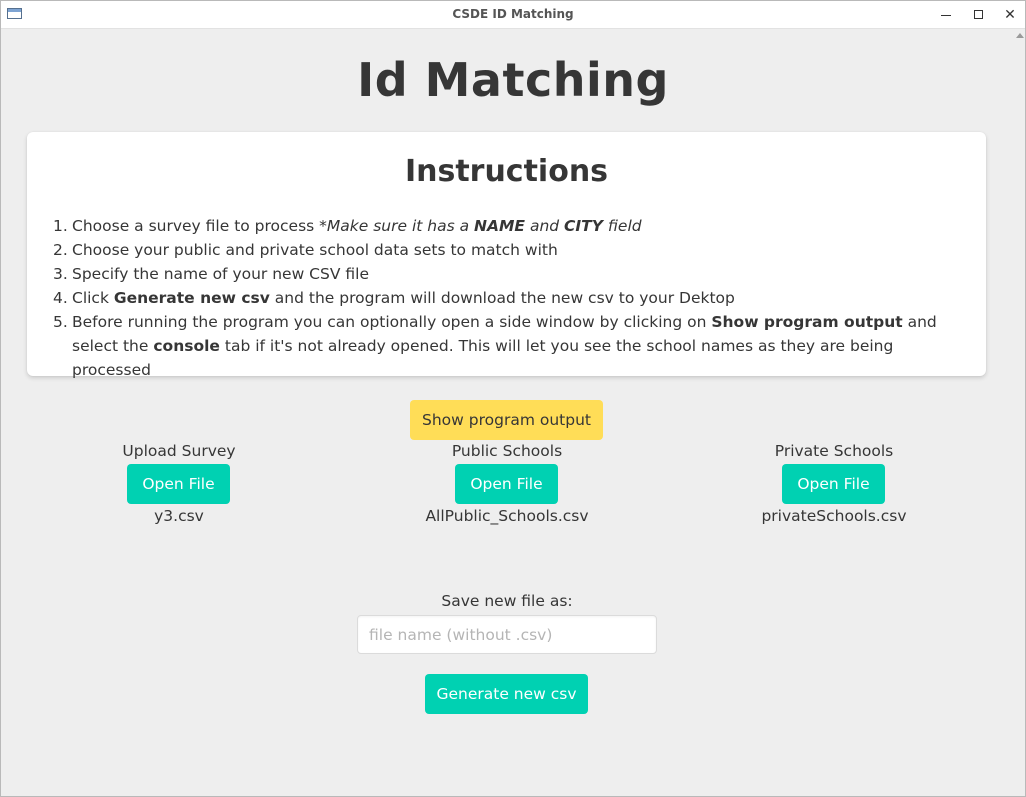  Describe the element at coordinates (506, 171) in the screenshot. I see `instructions-title: Instructions` at that location.